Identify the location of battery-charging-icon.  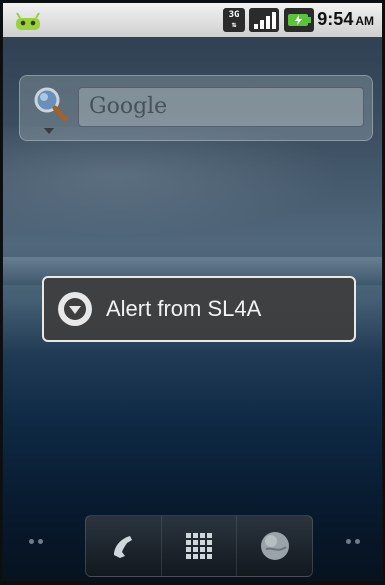
(299, 20).